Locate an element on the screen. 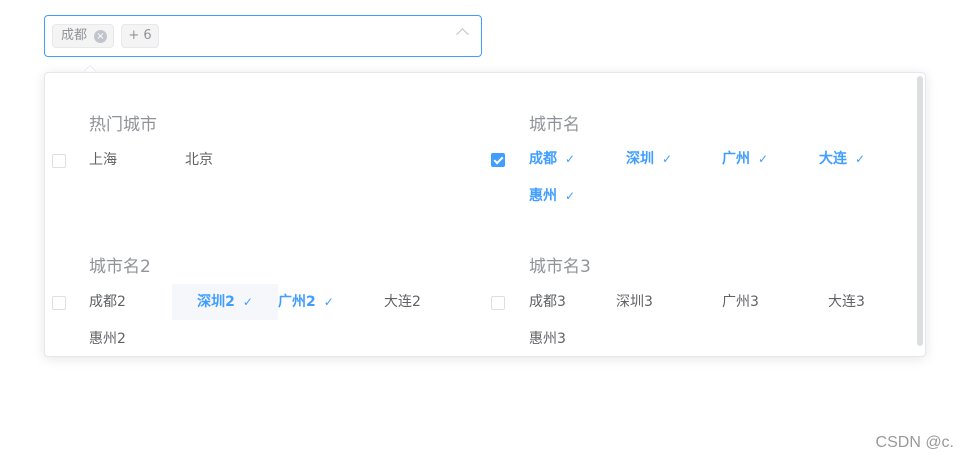 The width and height of the screenshot is (966, 462). option-label: 深圳3 is located at coordinates (634, 302).